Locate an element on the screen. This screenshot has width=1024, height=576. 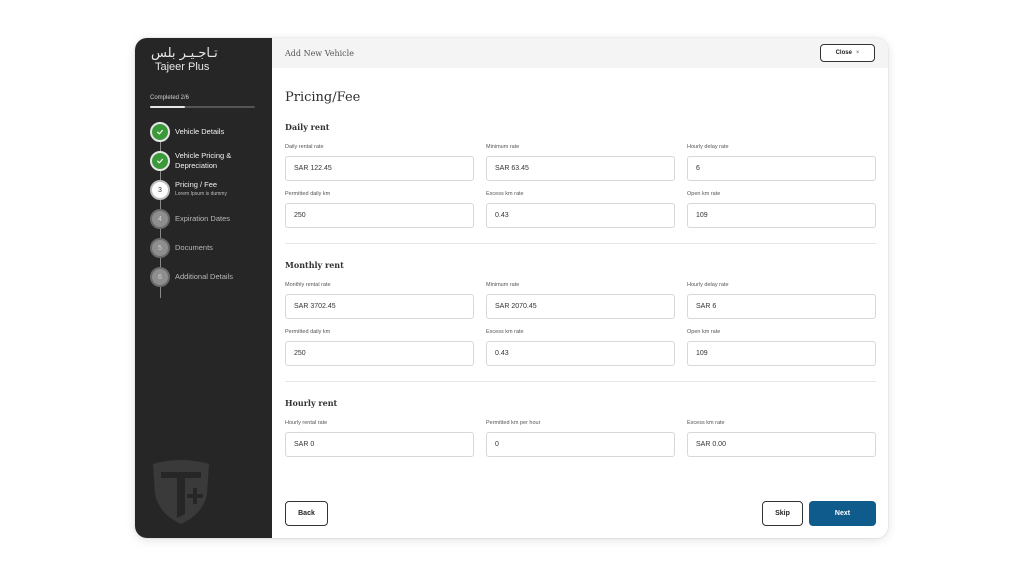
daily-hourly-delay-rate-field: Hourly delay rate 6 is located at coordinates (781, 162).